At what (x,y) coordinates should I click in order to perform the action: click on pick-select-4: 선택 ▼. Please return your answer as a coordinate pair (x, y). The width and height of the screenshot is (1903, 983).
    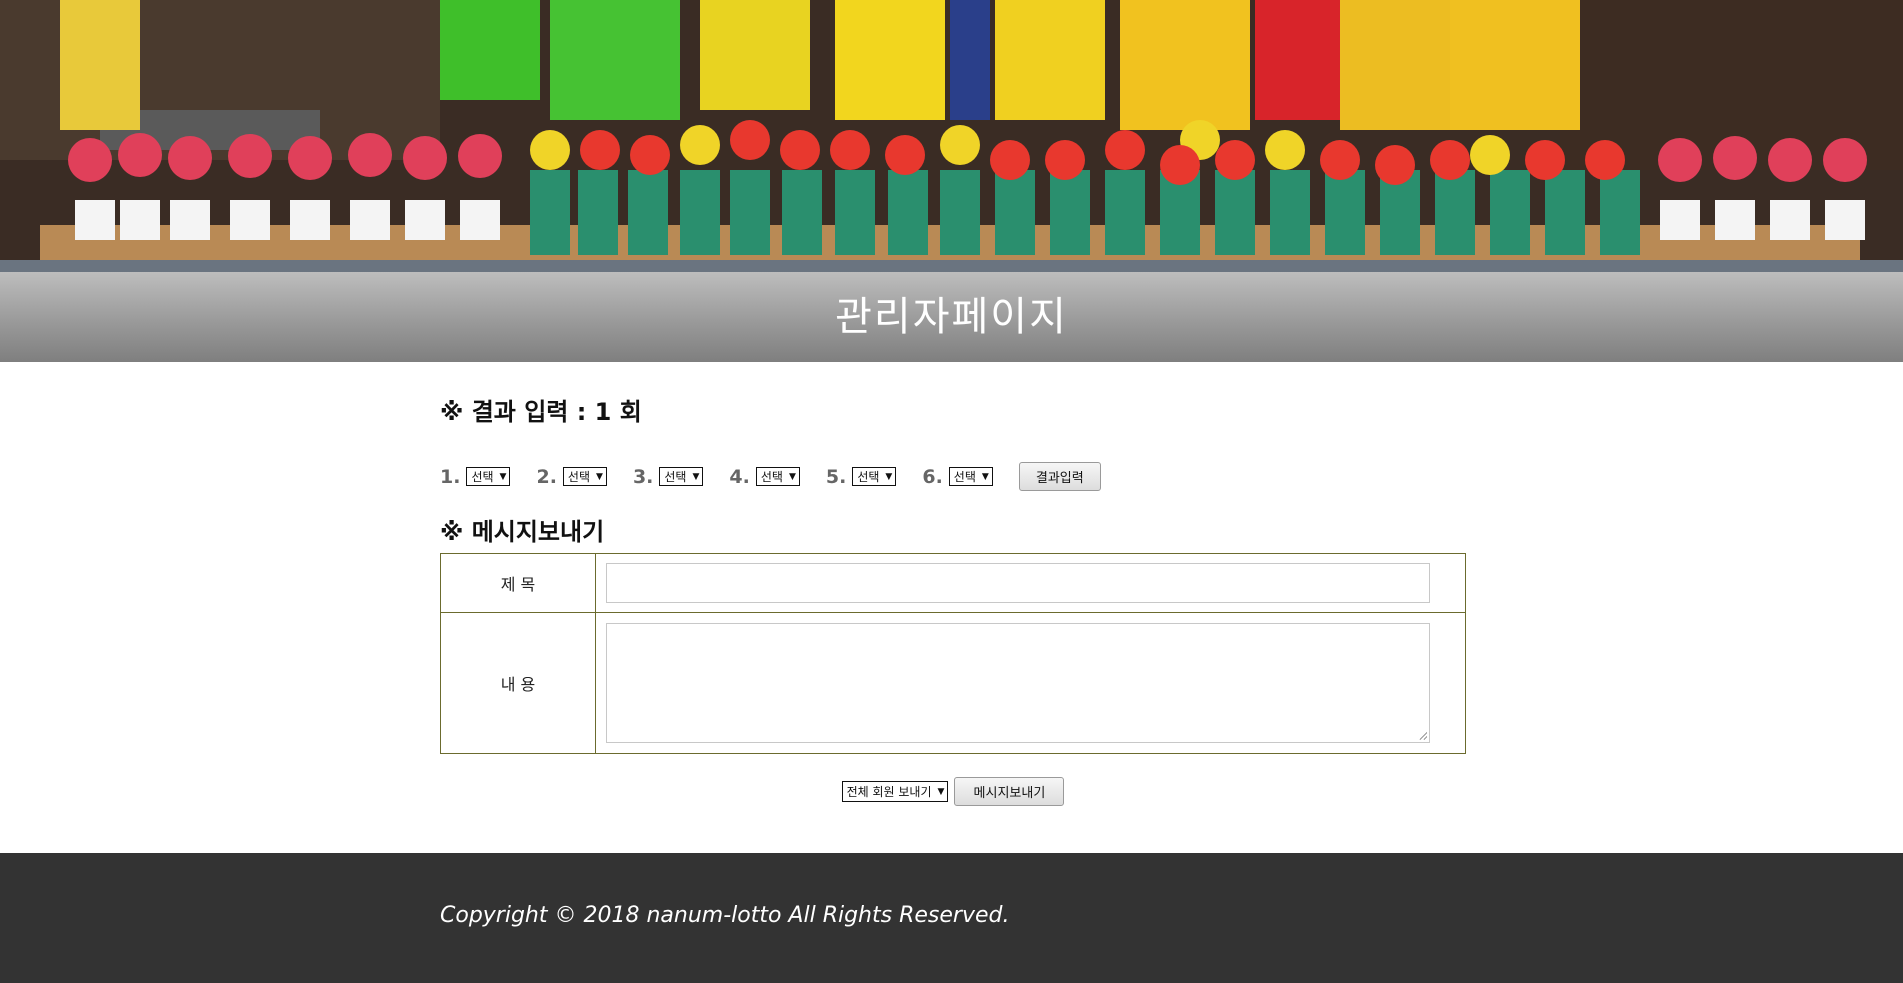
    Looking at the image, I should click on (777, 476).